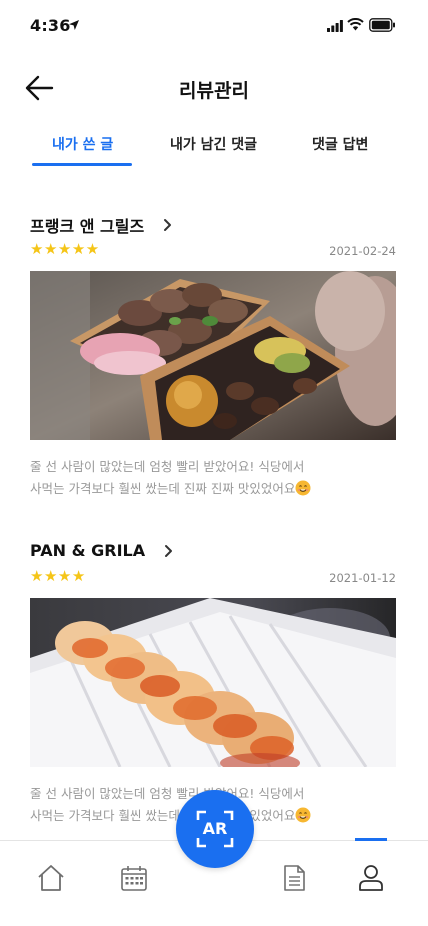  I want to click on ar-button: AR, so click(215, 829).